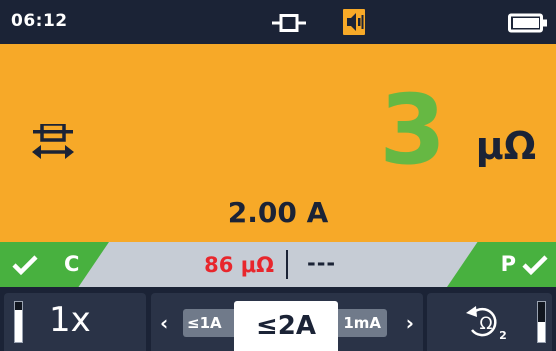 The image size is (556, 351). What do you see at coordinates (508, 264) in the screenshot?
I see `limit-right-label: P` at bounding box center [508, 264].